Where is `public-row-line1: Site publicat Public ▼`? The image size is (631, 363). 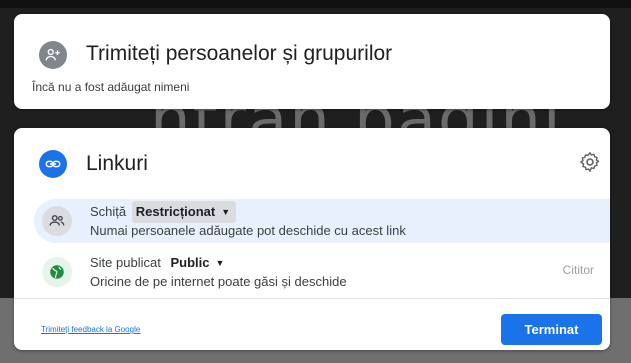 public-row-line1: Site publicat Public ▼ is located at coordinates (160, 263).